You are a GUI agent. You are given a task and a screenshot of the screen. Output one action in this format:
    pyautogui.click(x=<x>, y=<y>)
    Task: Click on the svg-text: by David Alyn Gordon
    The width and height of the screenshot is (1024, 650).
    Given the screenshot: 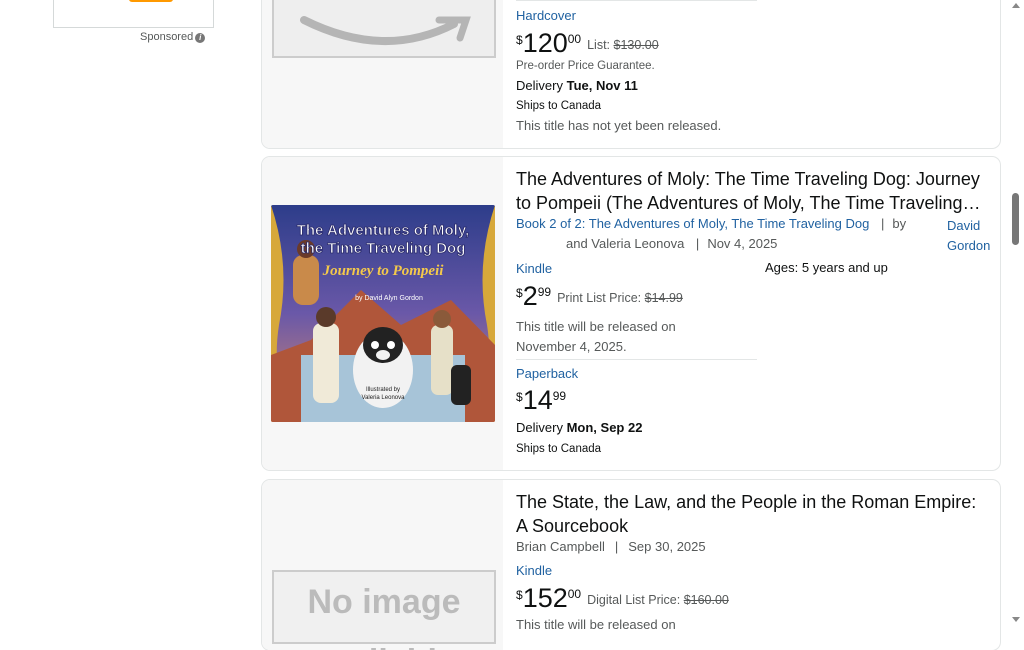 What is the action you would take?
    pyautogui.click(x=389, y=298)
    